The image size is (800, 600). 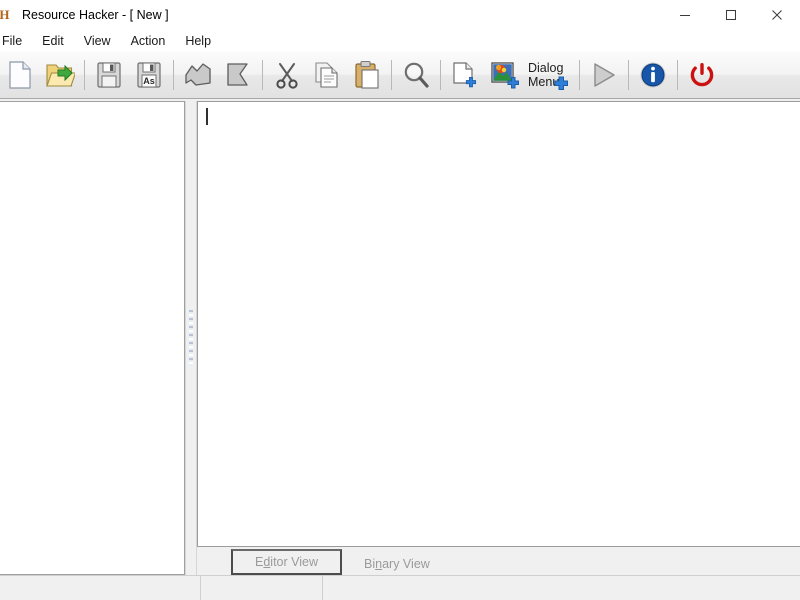 I want to click on info-circle-icon, so click(x=653, y=75).